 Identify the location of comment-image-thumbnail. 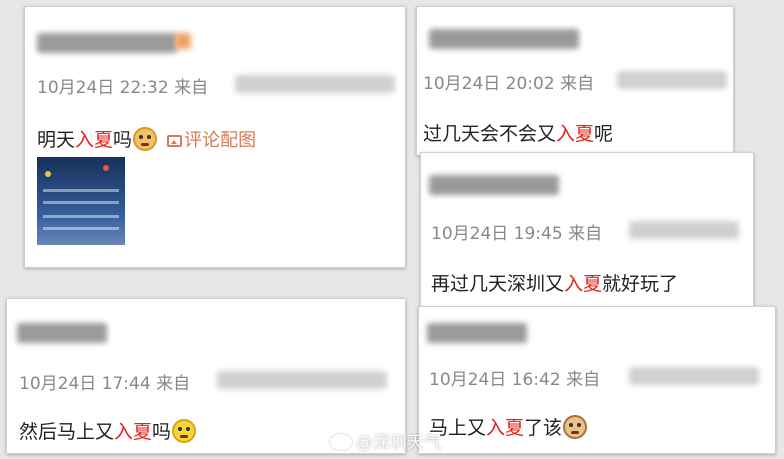
(81, 201).